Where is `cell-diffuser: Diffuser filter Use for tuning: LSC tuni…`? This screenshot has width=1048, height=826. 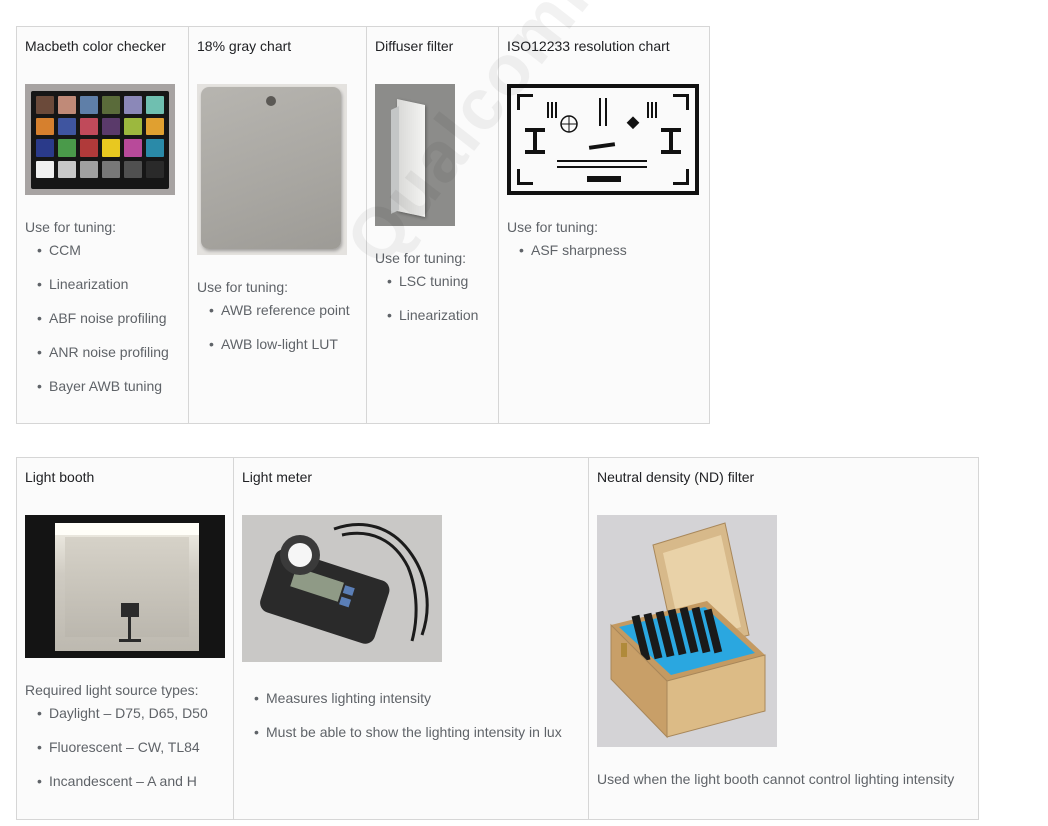
cell-diffuser: Diffuser filter Use for tuning: LSC tuni… is located at coordinates (433, 225).